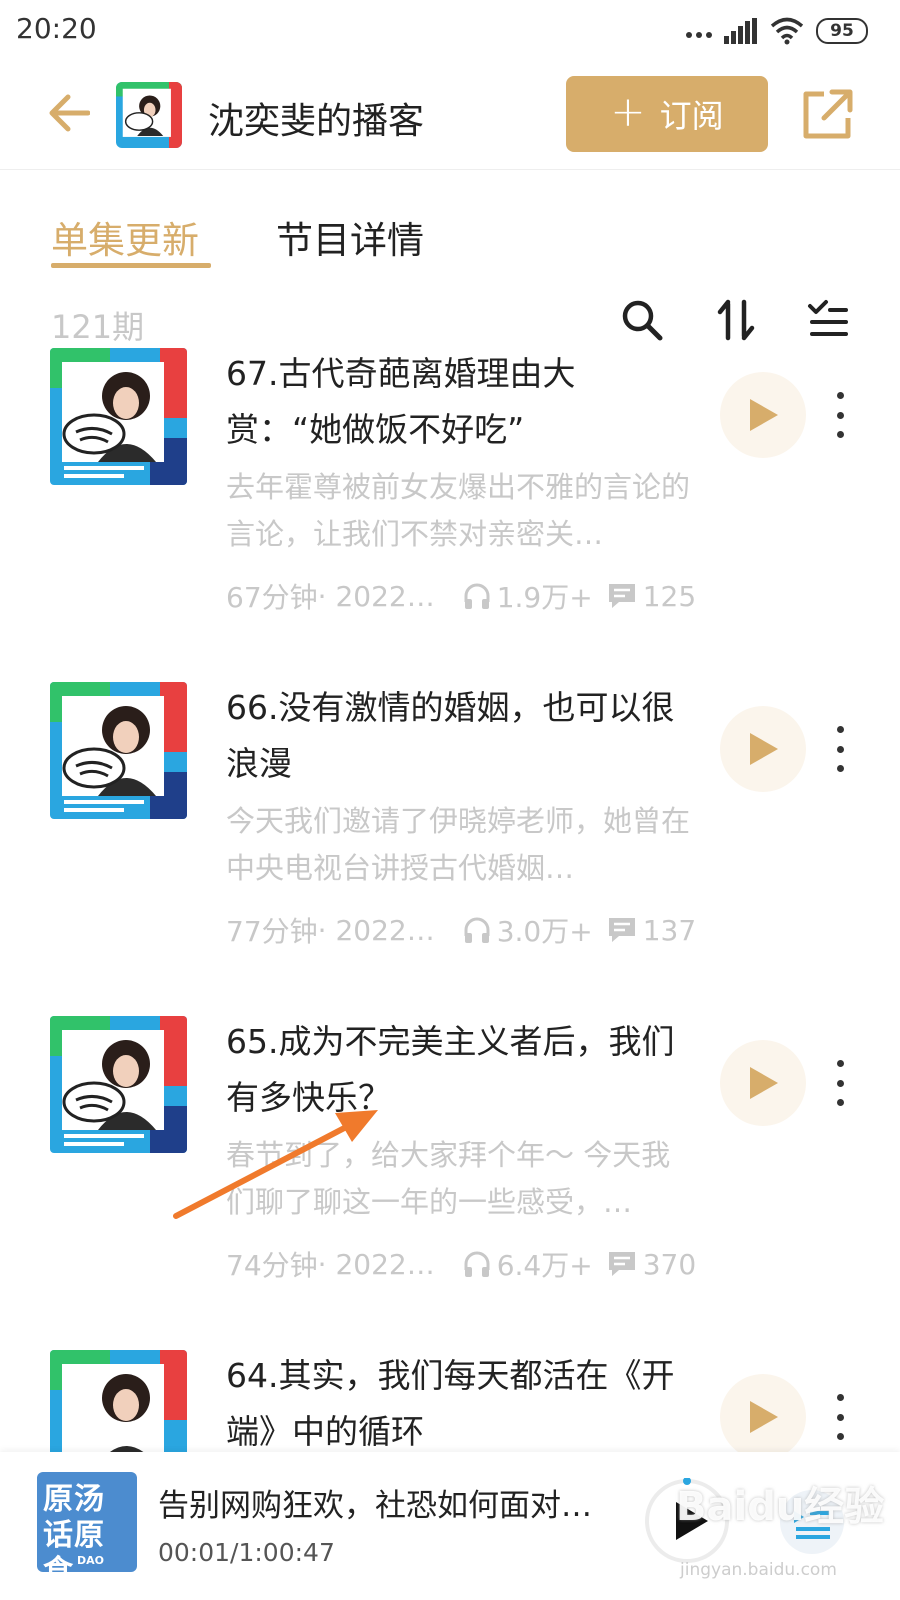 The height and width of the screenshot is (1600, 900). Describe the element at coordinates (758, 1570) in the screenshot. I see `watermark-sub: jingyan.baidu.com` at that location.